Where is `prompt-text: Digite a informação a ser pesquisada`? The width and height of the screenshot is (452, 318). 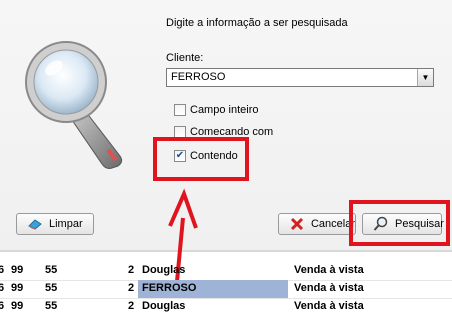
prompt-text: Digite a informação a ser pesquisada is located at coordinates (257, 23).